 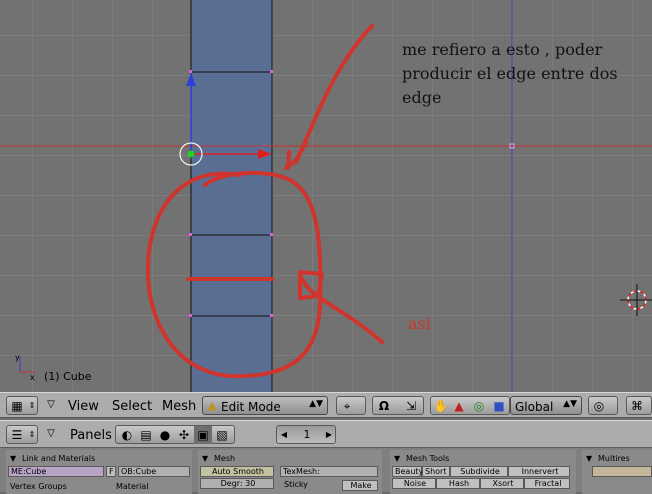 I want to click on subdivide-button: Subdivide, so click(x=479, y=471).